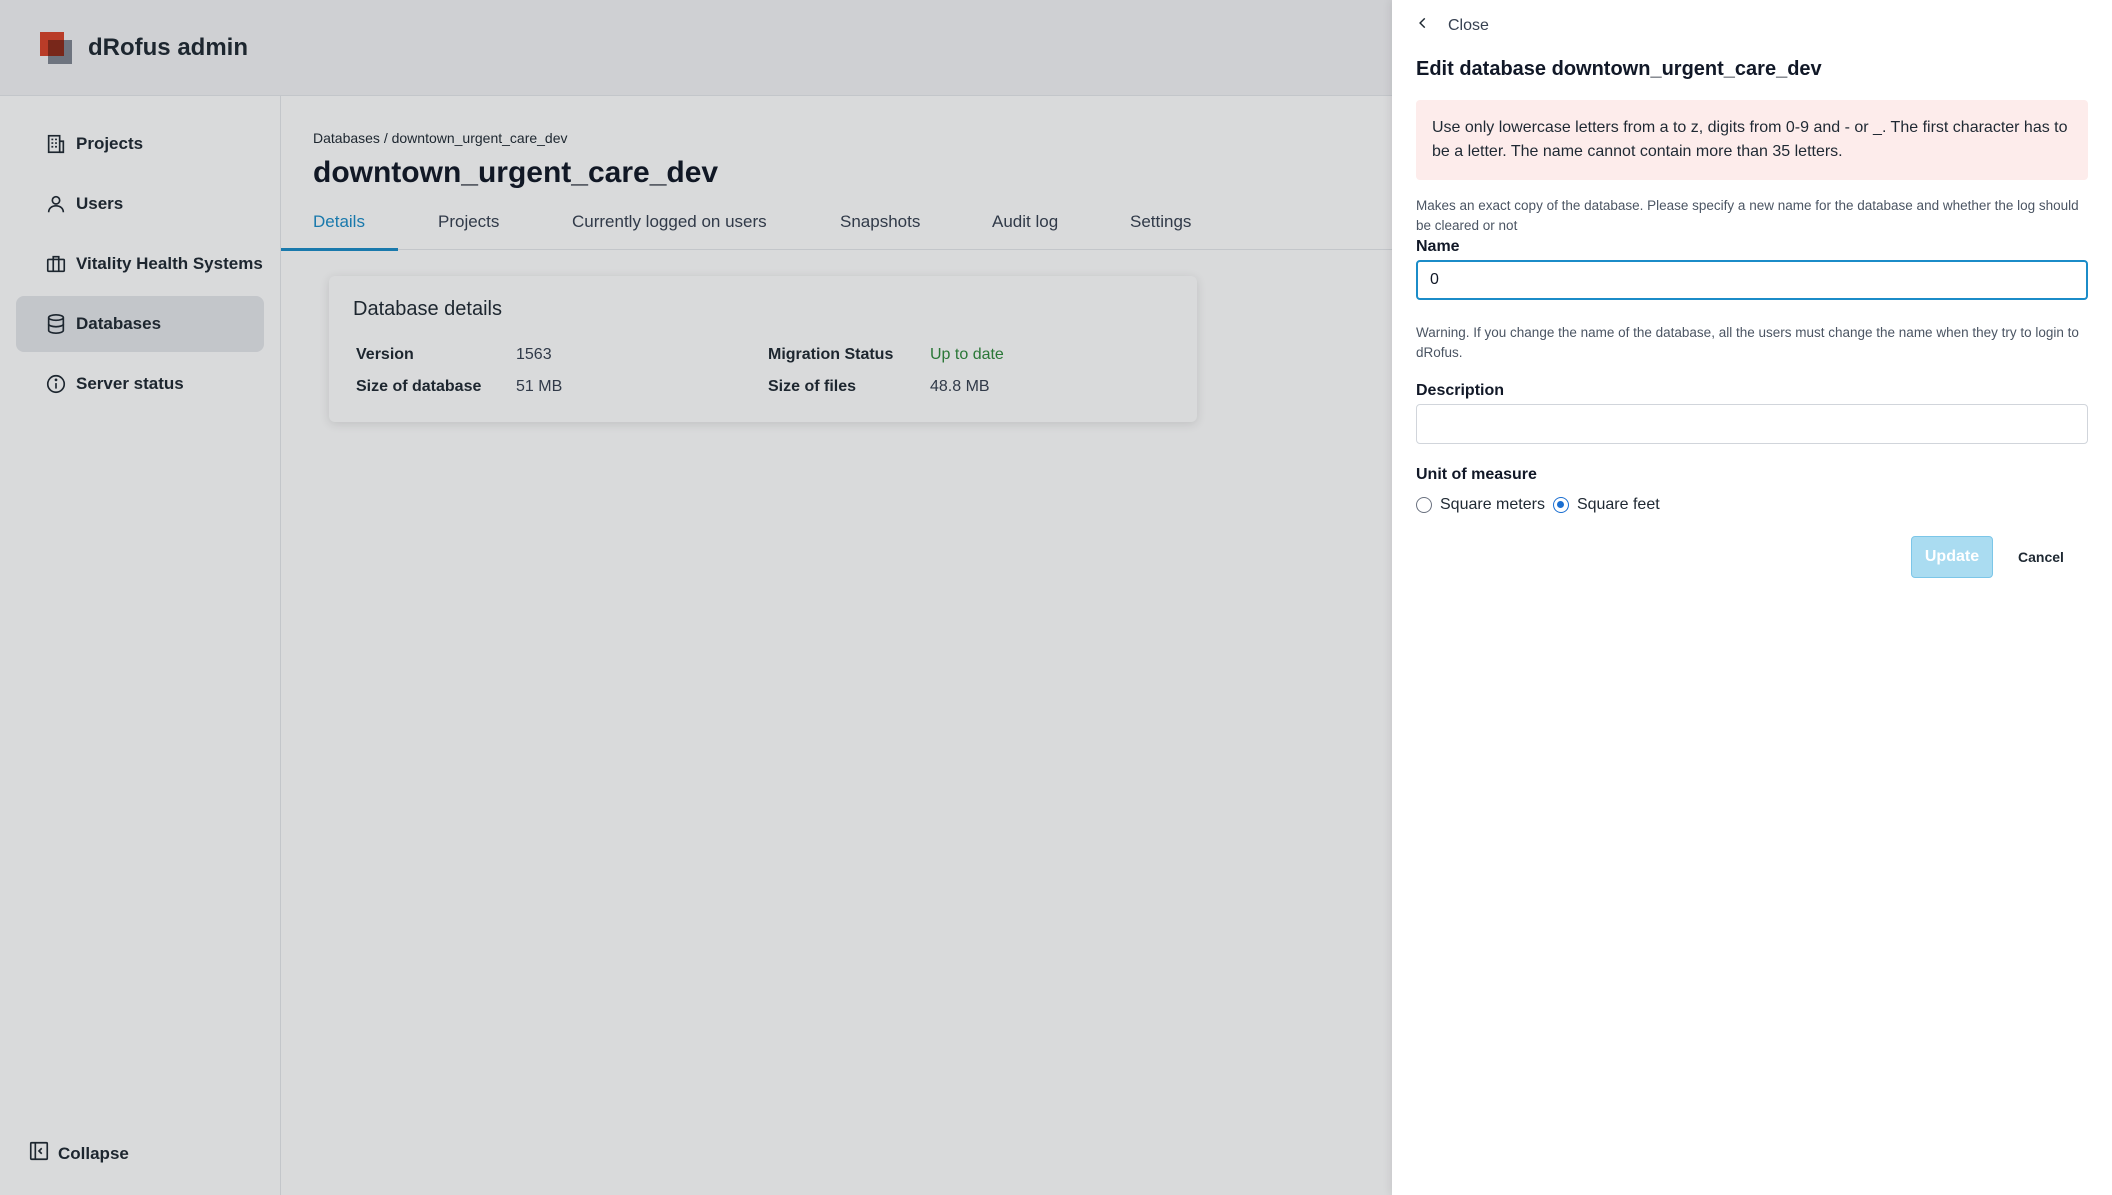 The image size is (2112, 1195). Describe the element at coordinates (1618, 505) in the screenshot. I see `square-feet-label: Square feet` at that location.